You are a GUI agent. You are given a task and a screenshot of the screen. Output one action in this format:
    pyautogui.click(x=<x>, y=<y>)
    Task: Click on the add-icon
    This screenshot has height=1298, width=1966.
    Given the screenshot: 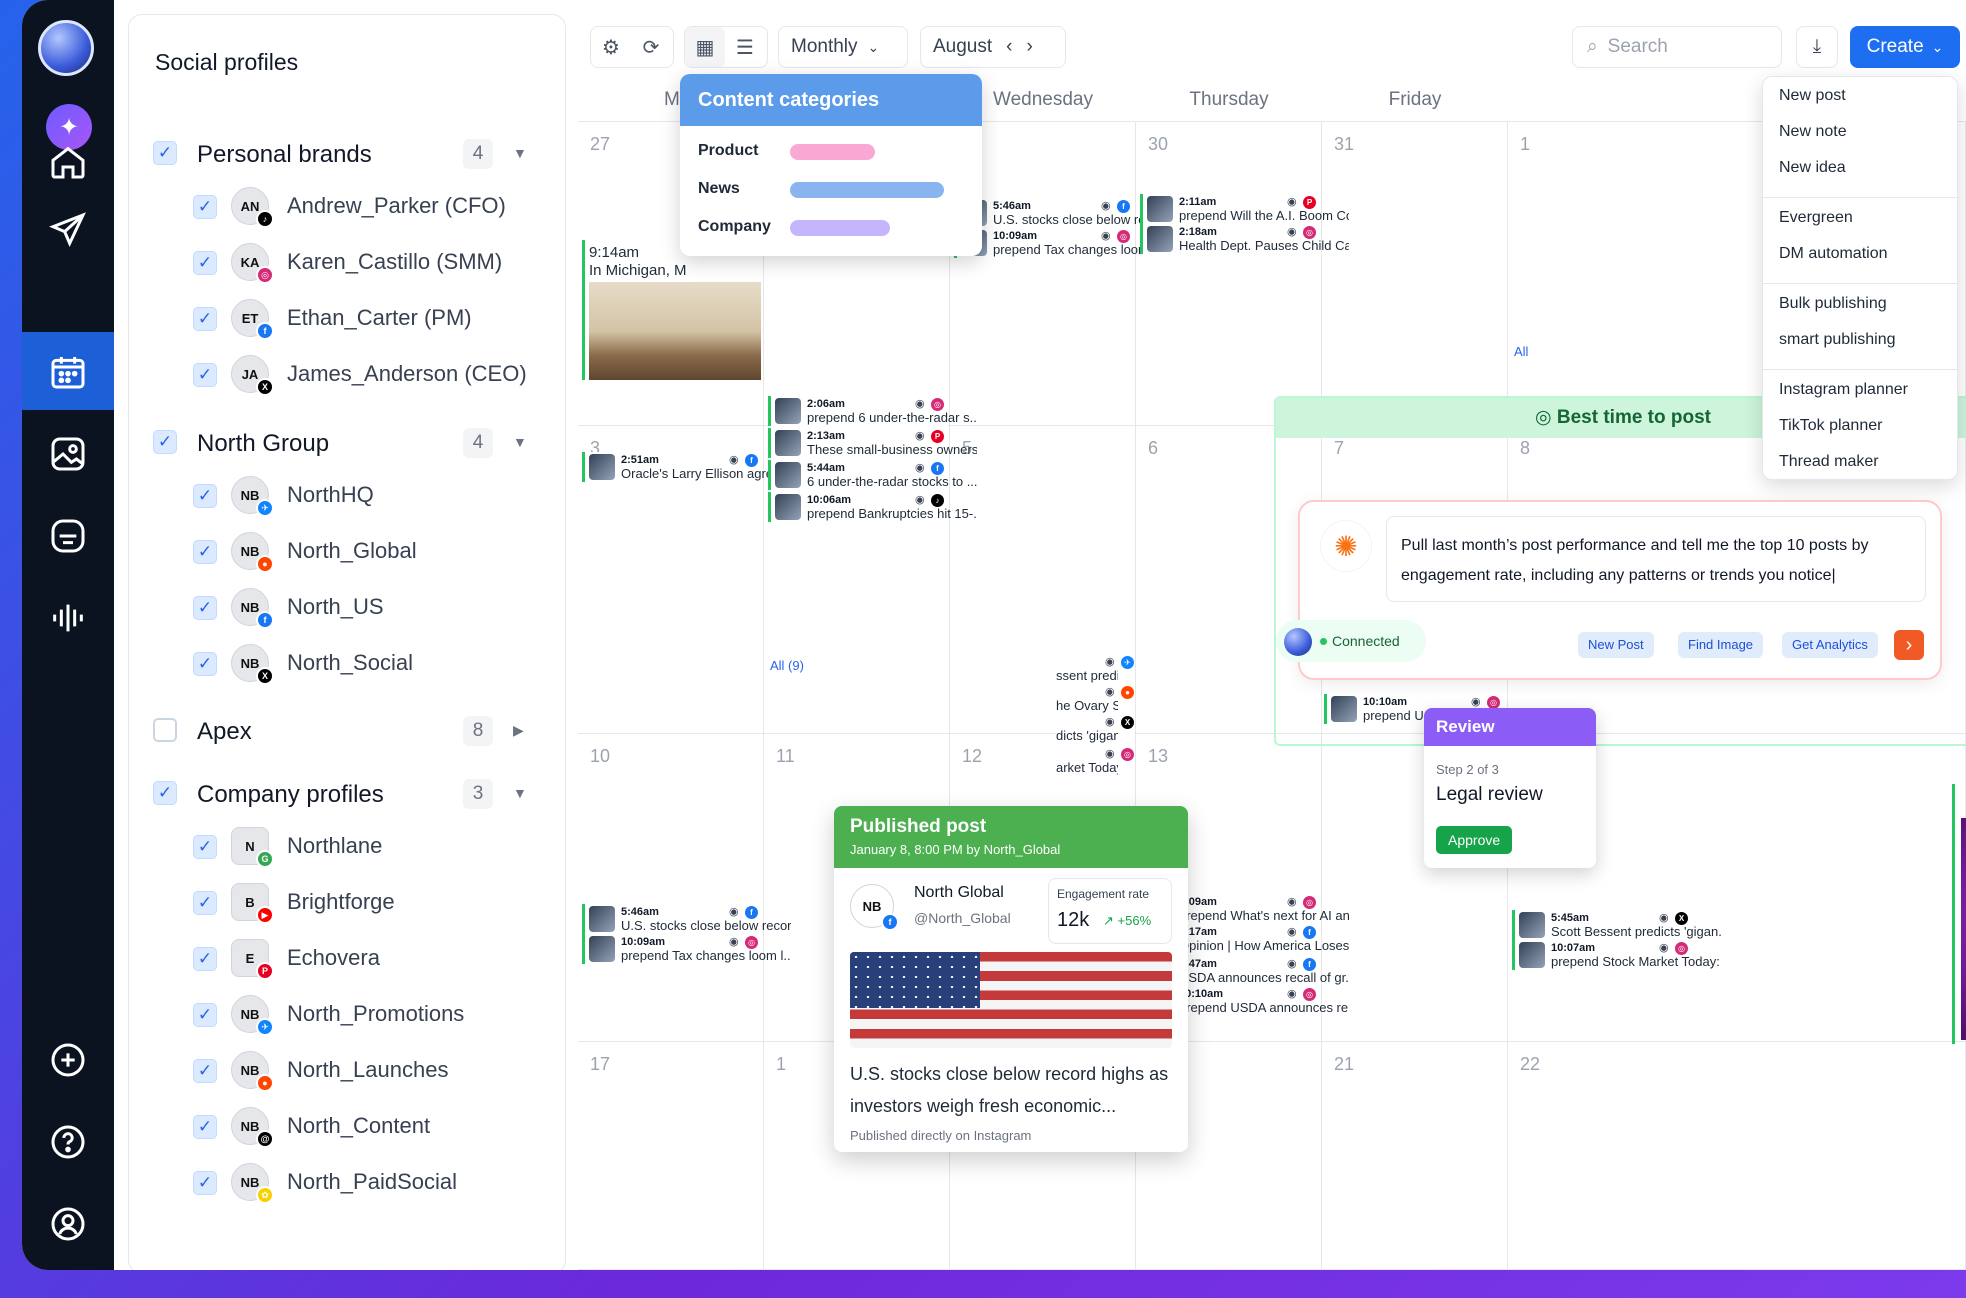 What is the action you would take?
    pyautogui.click(x=68, y=1060)
    